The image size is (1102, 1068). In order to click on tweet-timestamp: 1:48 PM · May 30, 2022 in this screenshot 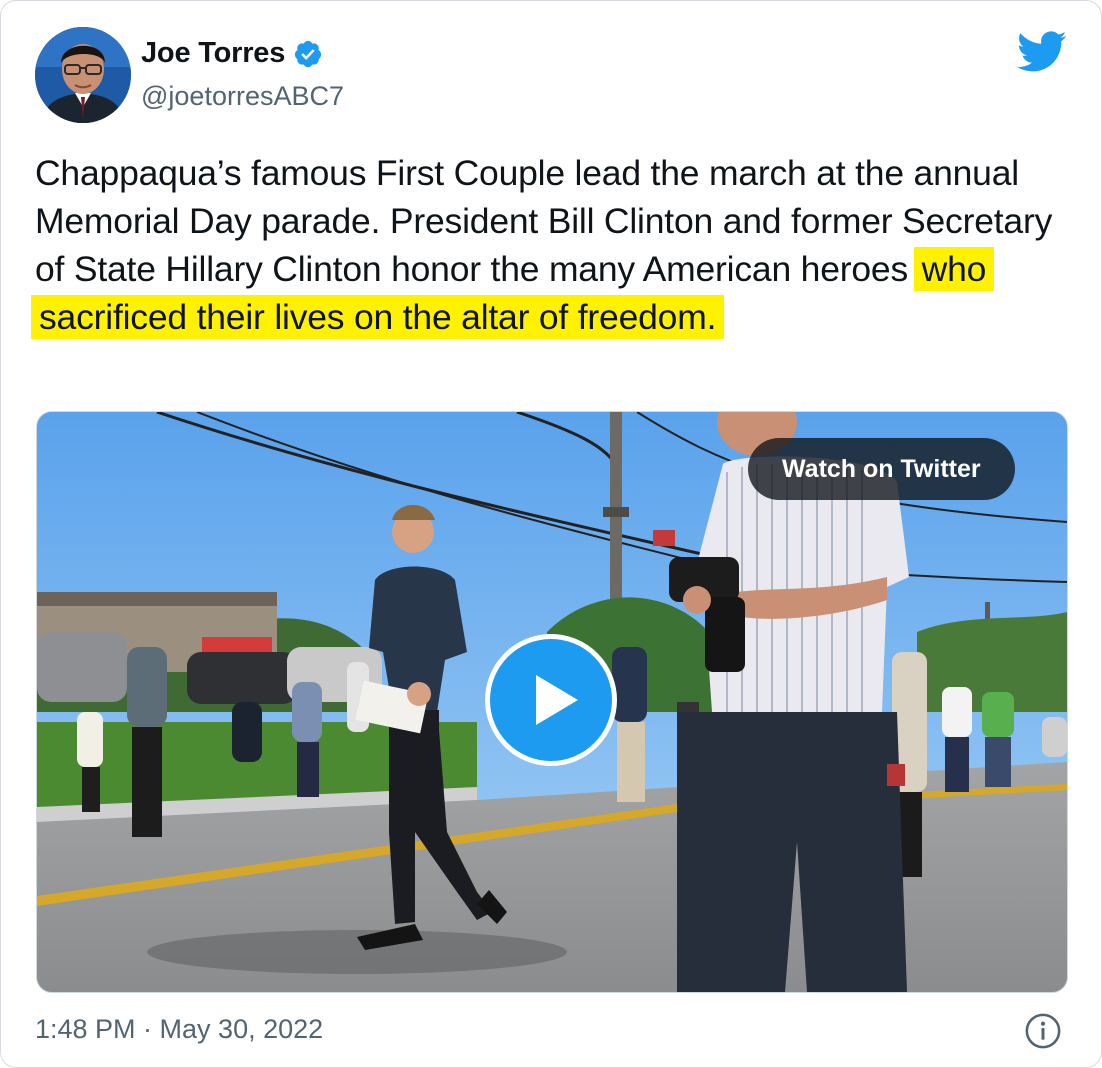, I will do `click(179, 1029)`.